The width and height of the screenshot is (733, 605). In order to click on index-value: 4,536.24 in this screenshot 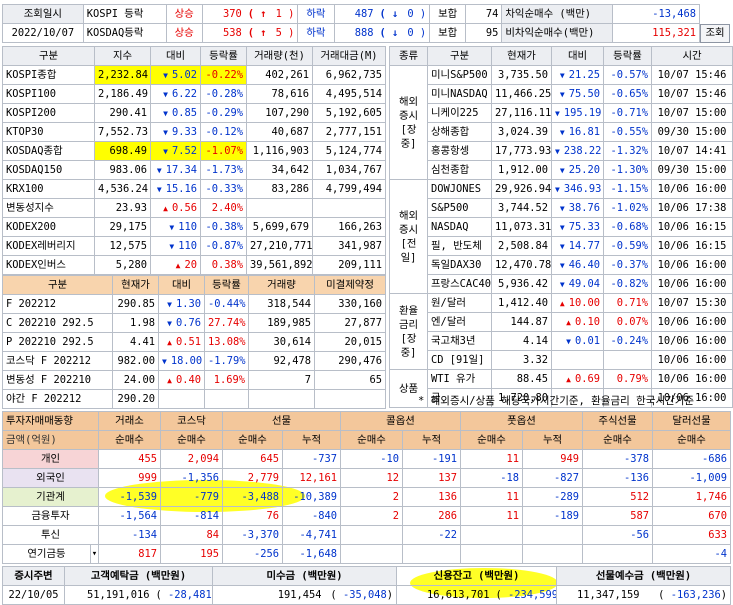, I will do `click(122, 189)`.